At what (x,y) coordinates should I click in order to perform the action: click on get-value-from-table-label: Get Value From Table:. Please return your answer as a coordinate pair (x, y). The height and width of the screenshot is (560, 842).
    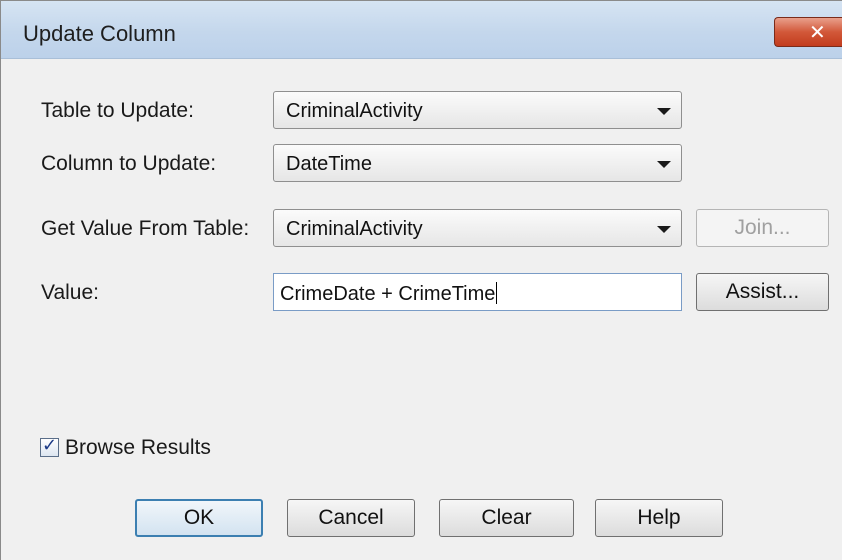
    Looking at the image, I should click on (145, 228).